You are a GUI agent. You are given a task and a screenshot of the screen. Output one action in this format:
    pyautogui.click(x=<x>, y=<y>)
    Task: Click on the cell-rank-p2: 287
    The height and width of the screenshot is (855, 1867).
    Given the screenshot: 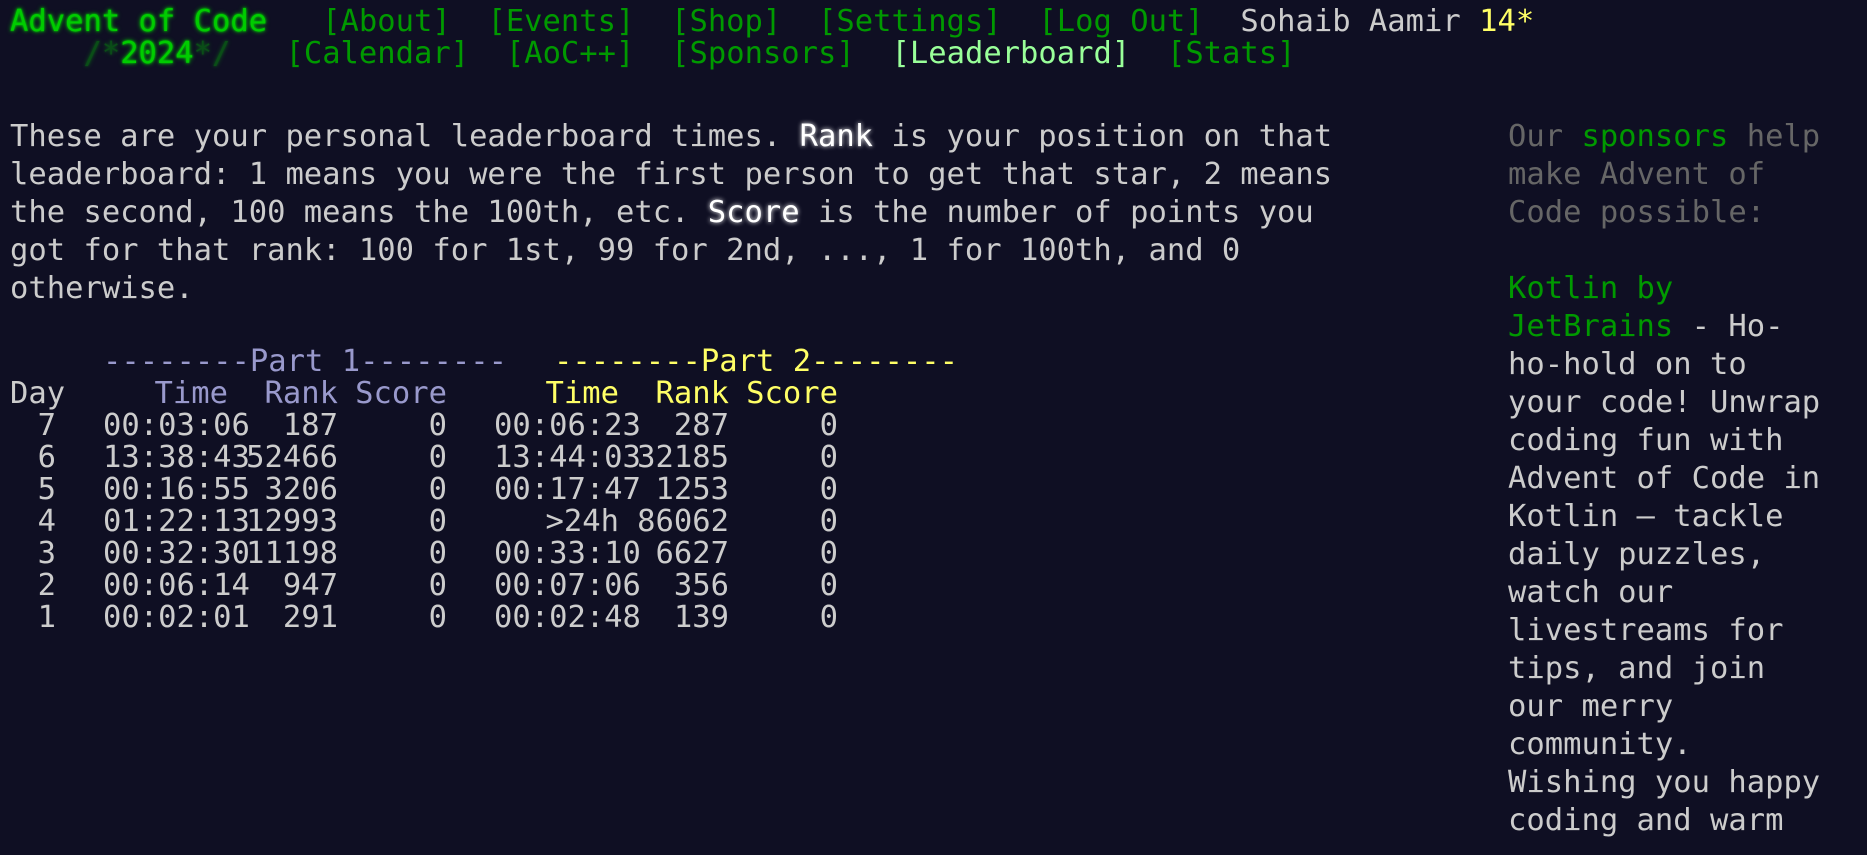 What is the action you would take?
    pyautogui.click(x=701, y=425)
    